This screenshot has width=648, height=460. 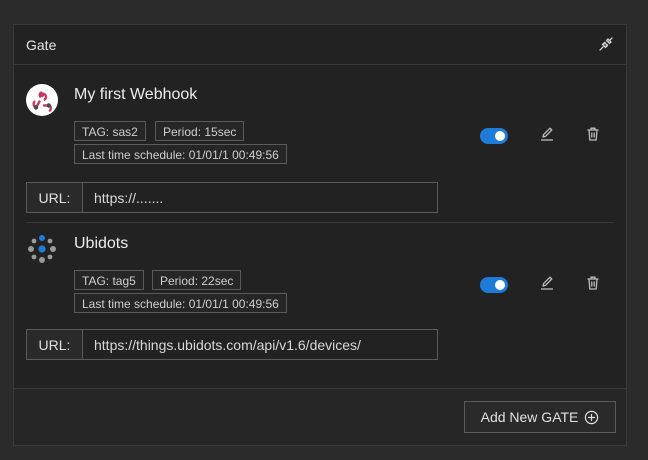 What do you see at coordinates (101, 243) in the screenshot?
I see `gate-name: Ubidots` at bounding box center [101, 243].